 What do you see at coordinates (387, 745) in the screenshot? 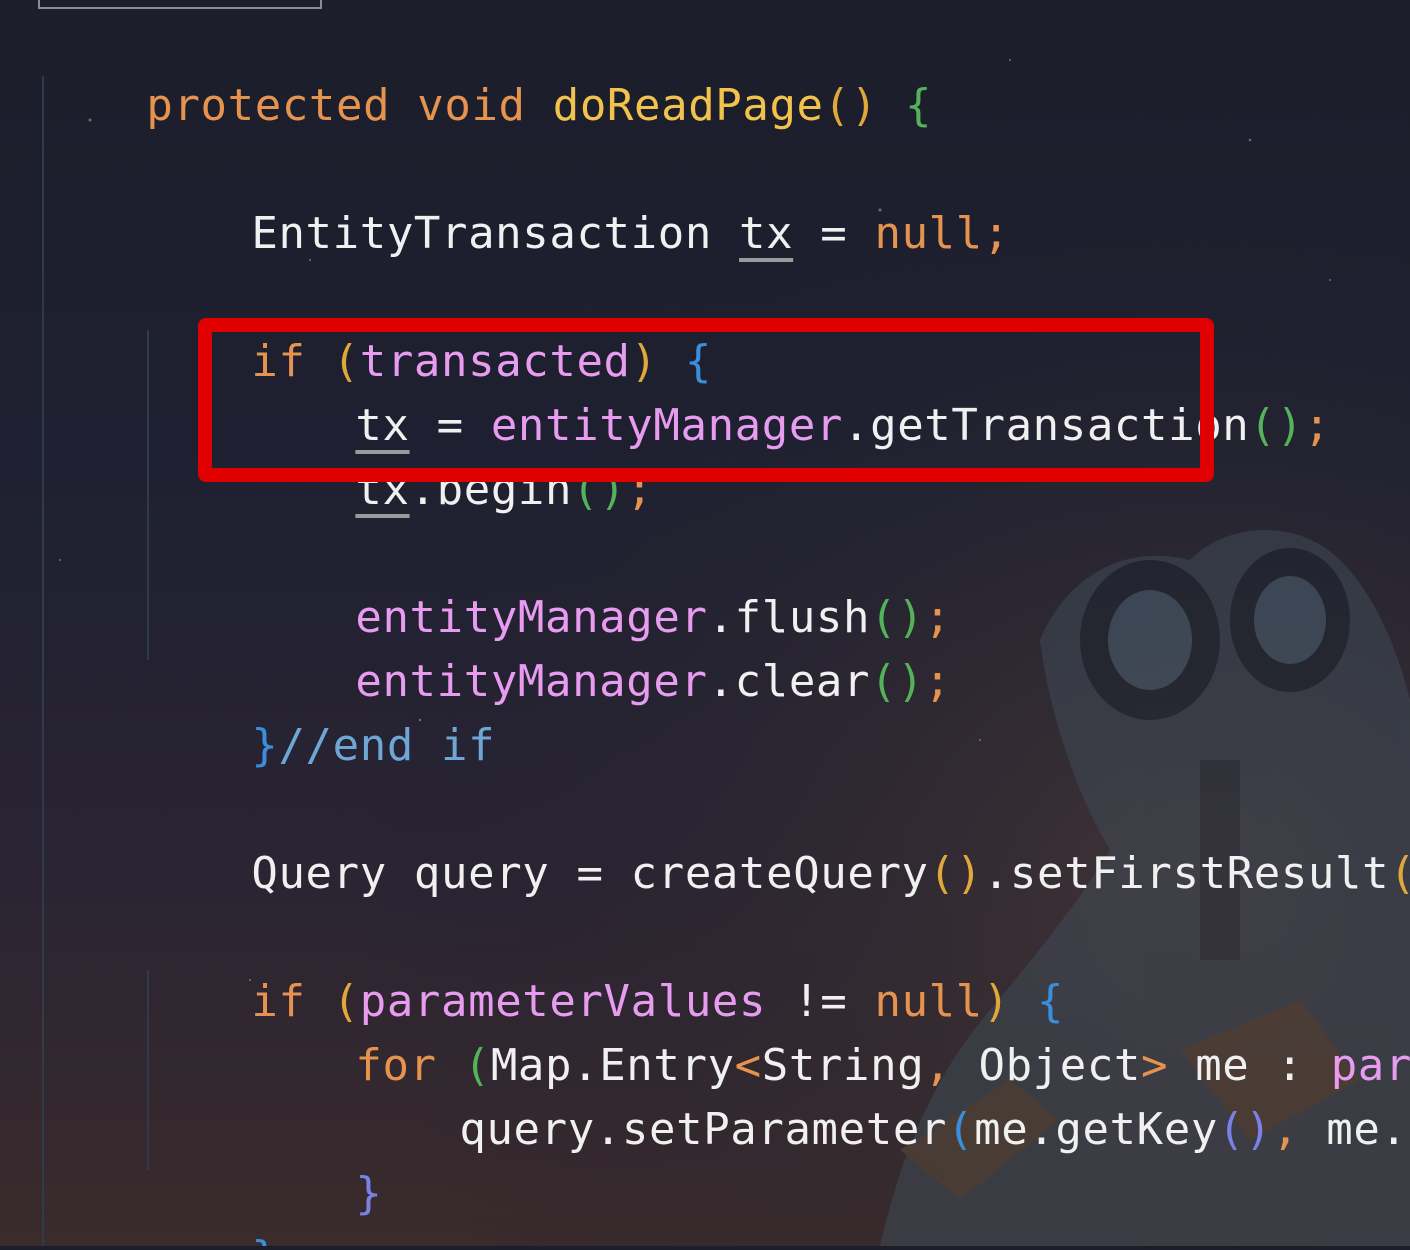
I see `comment: //end if` at bounding box center [387, 745].